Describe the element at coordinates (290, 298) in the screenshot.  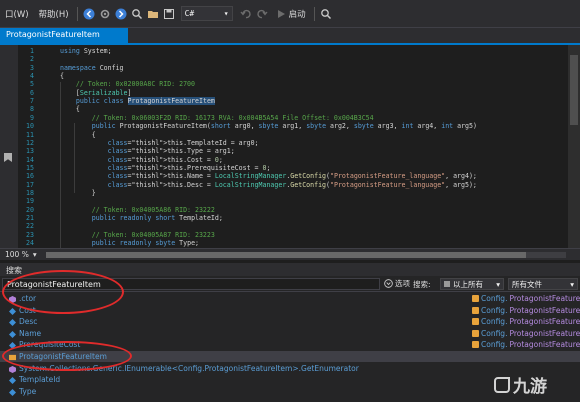
I see `search-result-row: .ctor Config.ProtagonistFeatureItem` at that location.